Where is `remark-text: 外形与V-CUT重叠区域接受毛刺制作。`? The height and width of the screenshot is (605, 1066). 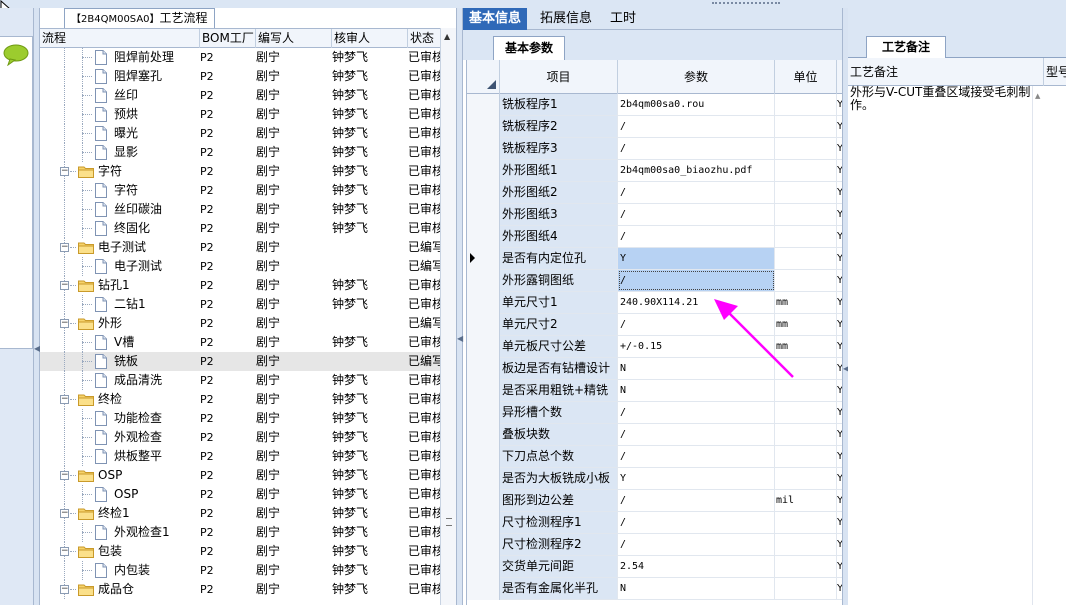
remark-text: 外形与V-CUT重叠区域接受毛刺制作。 is located at coordinates (941, 99).